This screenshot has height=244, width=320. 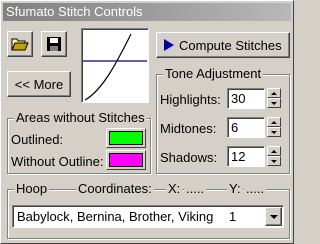 I want to click on highlights-input: 30, so click(x=246, y=98).